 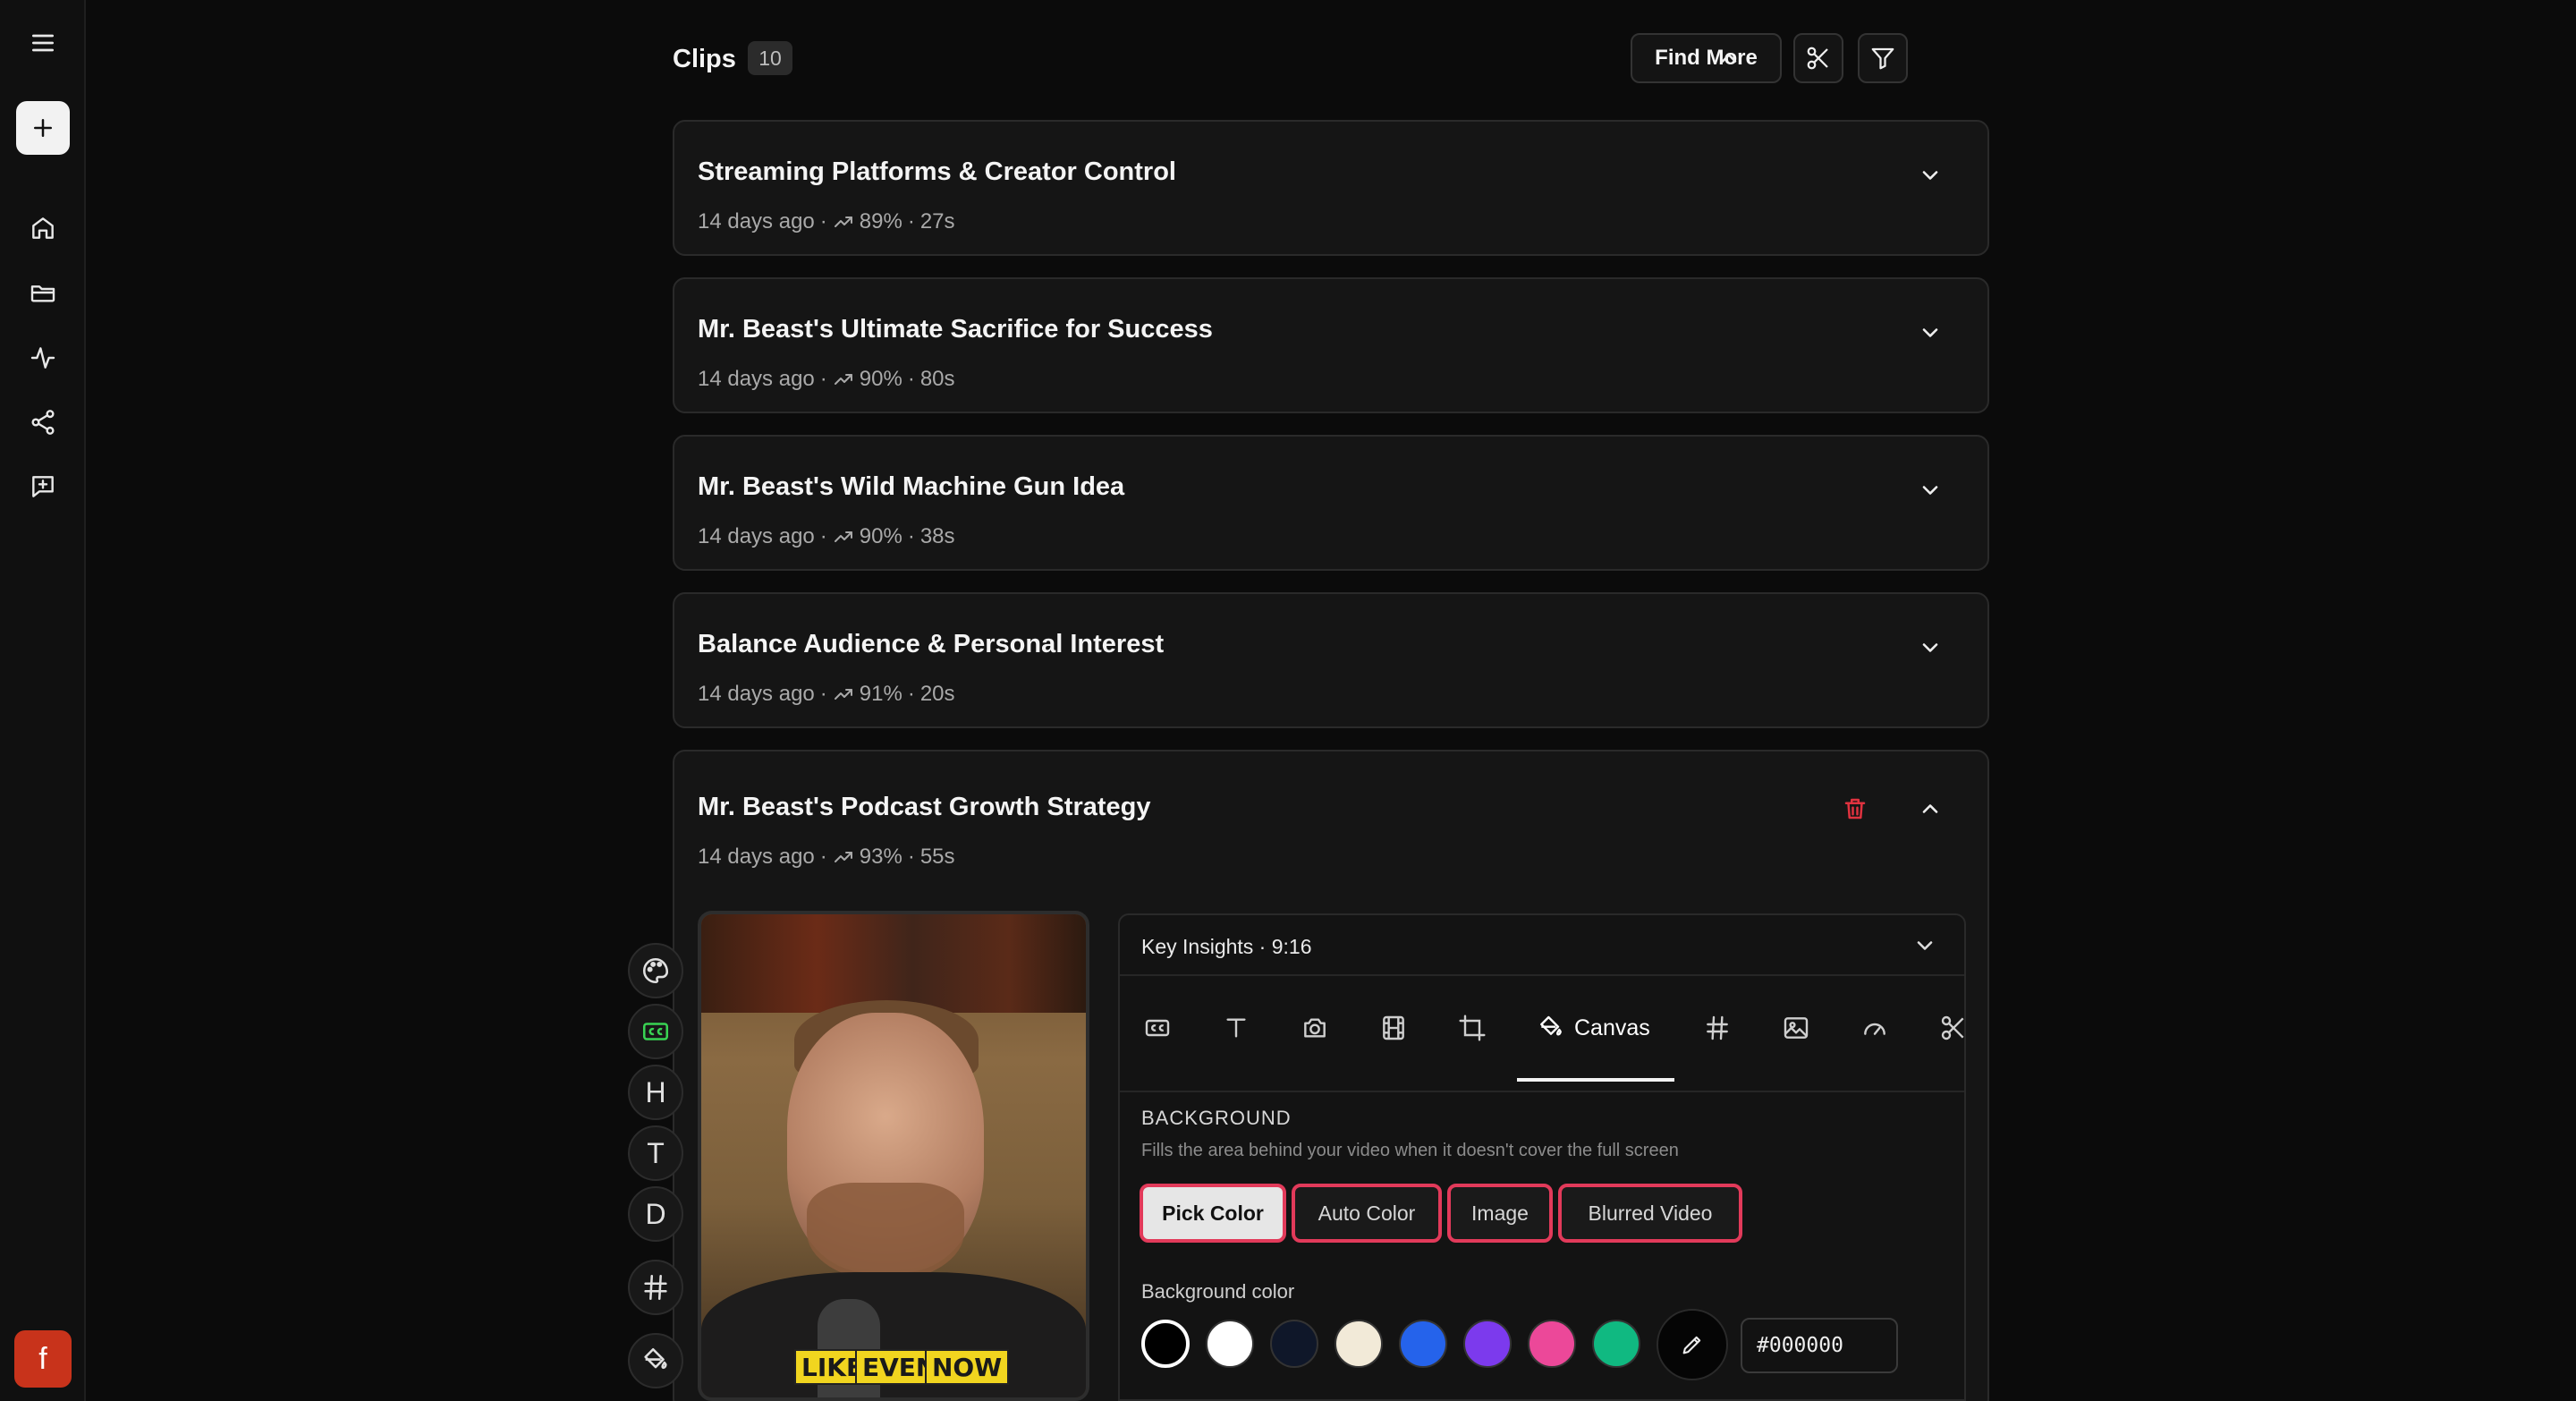 I want to click on hamburger-icon, so click(x=43, y=43).